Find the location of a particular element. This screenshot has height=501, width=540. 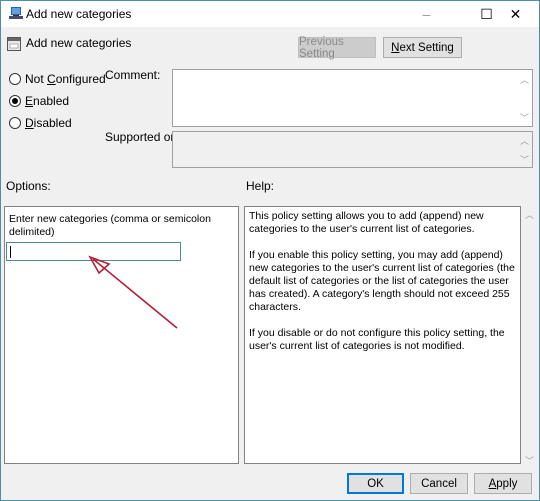

supported-on-label: Supported on: is located at coordinates (143, 137).